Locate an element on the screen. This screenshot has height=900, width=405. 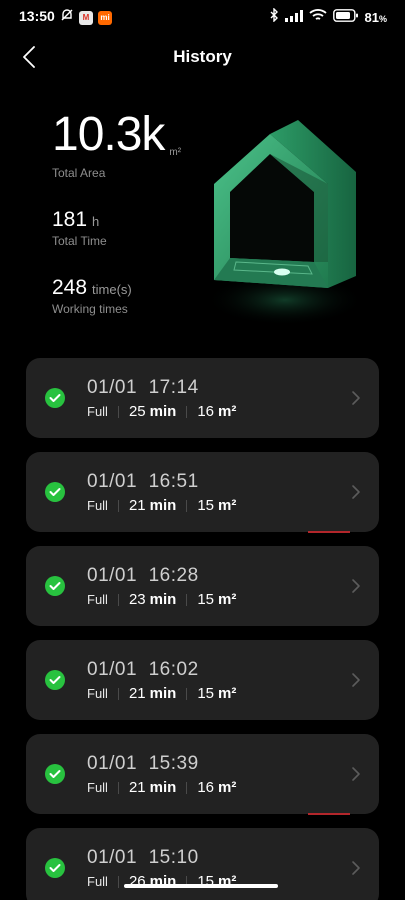
status-time: 13:50 is located at coordinates (37, 16).